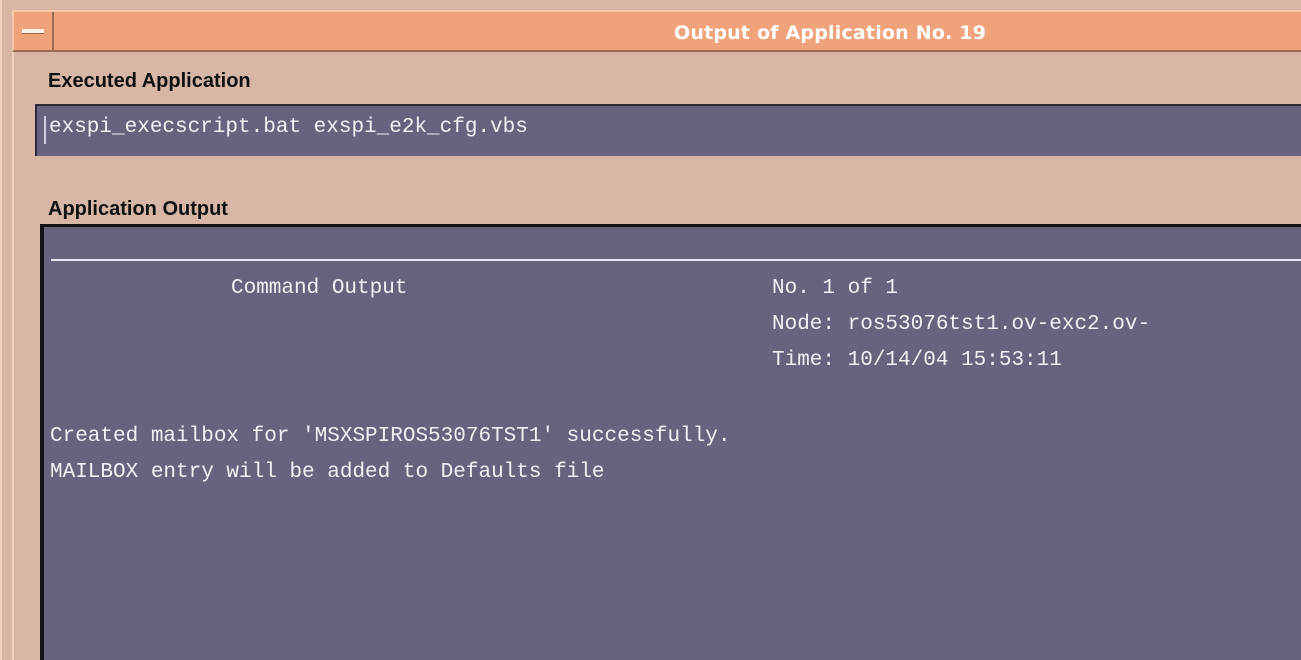  Describe the element at coordinates (288, 127) in the screenshot. I see `executed-application-value: exspi_execscript.bat exspi_e2k_cfg.vbs` at that location.